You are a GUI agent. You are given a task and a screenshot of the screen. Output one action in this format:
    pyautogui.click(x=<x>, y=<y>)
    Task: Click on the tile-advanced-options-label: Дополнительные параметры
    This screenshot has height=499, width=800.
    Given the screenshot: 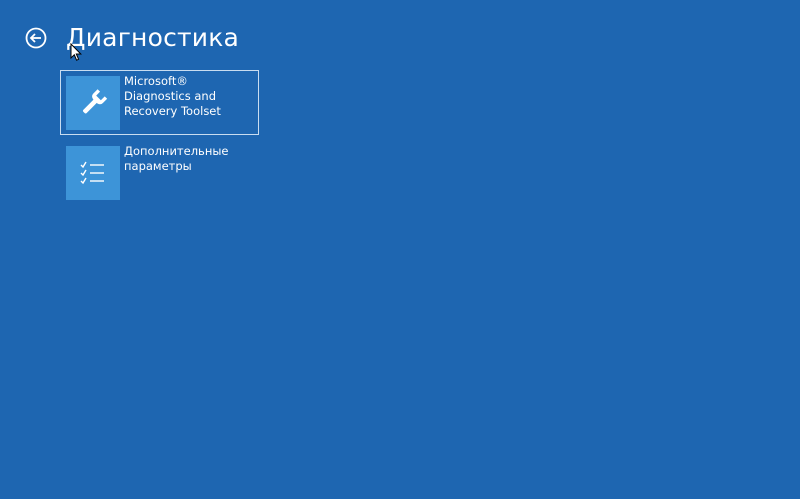 What is the action you would take?
    pyautogui.click(x=190, y=159)
    